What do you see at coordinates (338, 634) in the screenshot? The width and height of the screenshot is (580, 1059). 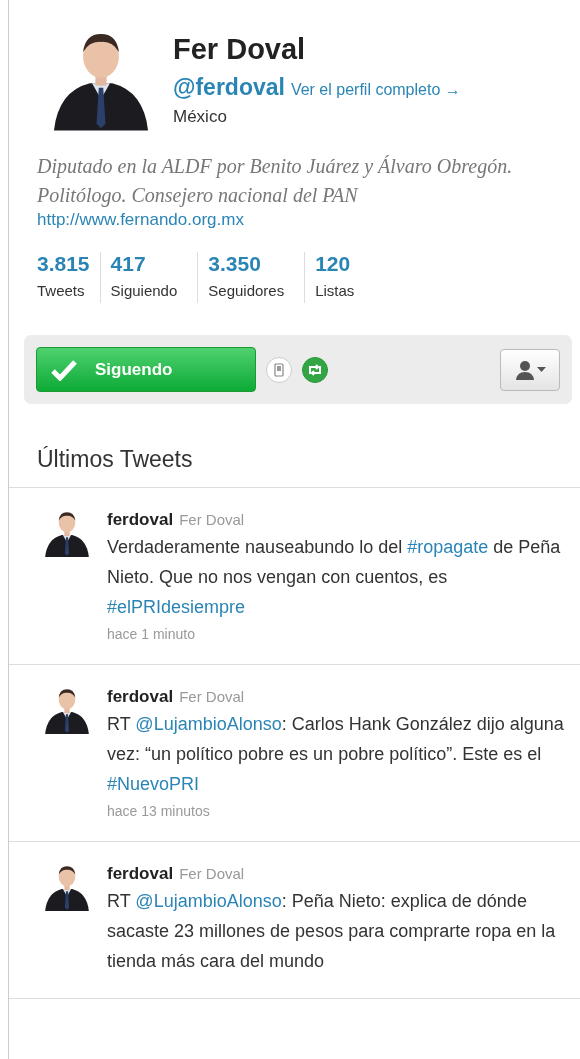 I see `tweet-time: hace 1 minuto` at bounding box center [338, 634].